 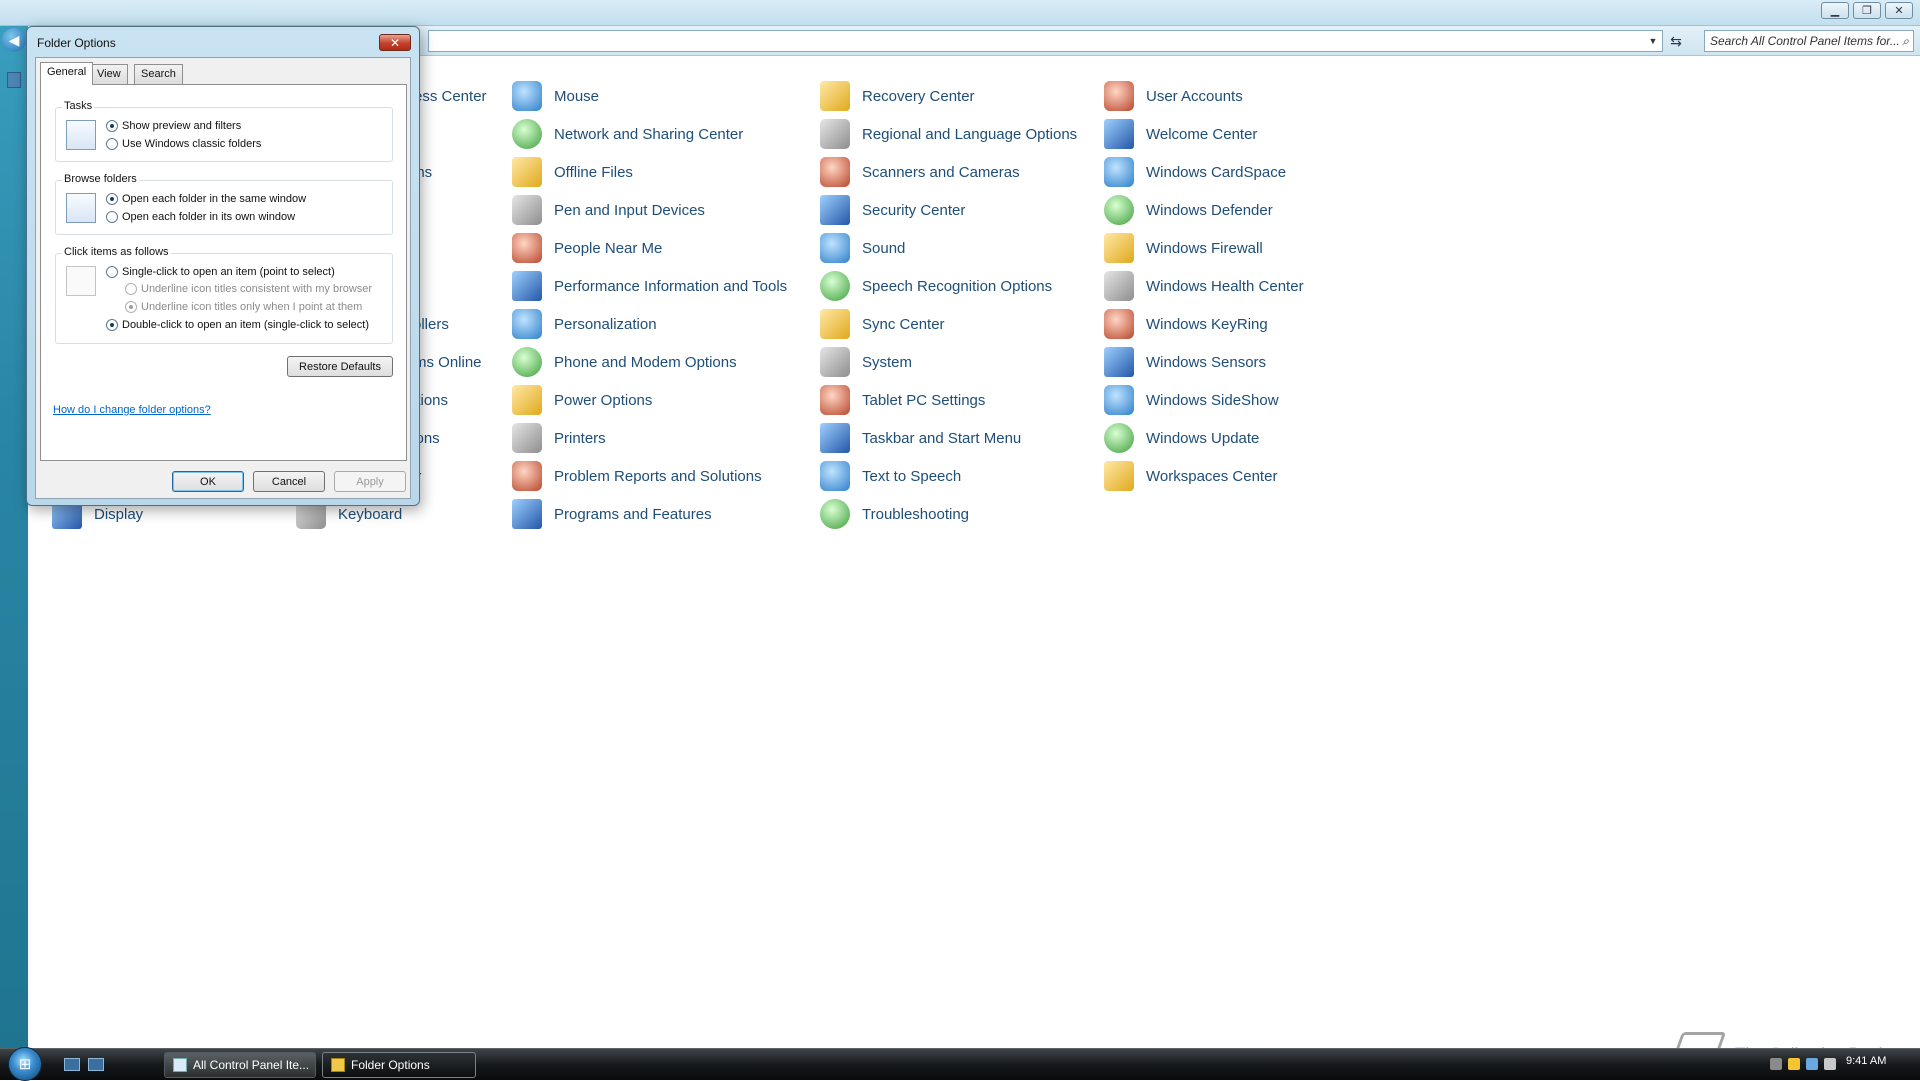 I want to click on cp-item-troubleshooting: Troubleshooting, so click(x=894, y=514).